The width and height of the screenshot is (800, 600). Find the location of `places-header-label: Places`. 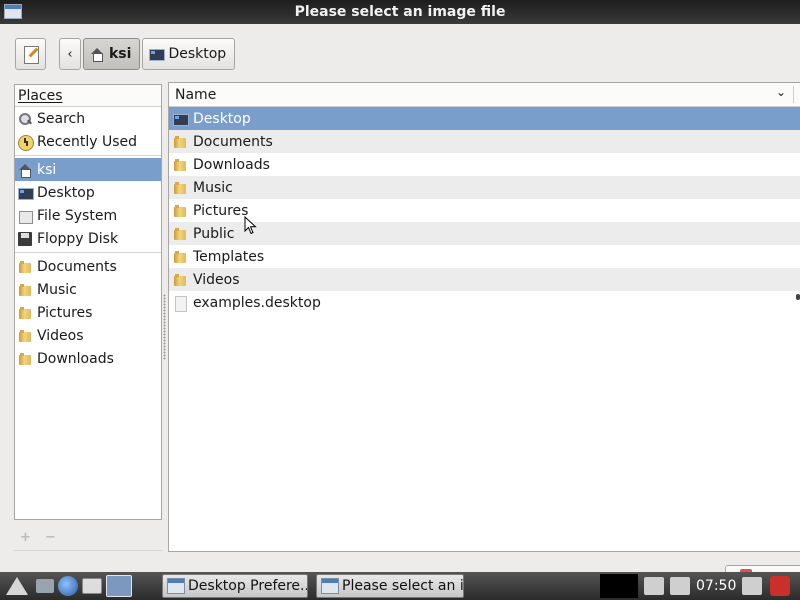

places-header-label: Places is located at coordinates (40, 95).